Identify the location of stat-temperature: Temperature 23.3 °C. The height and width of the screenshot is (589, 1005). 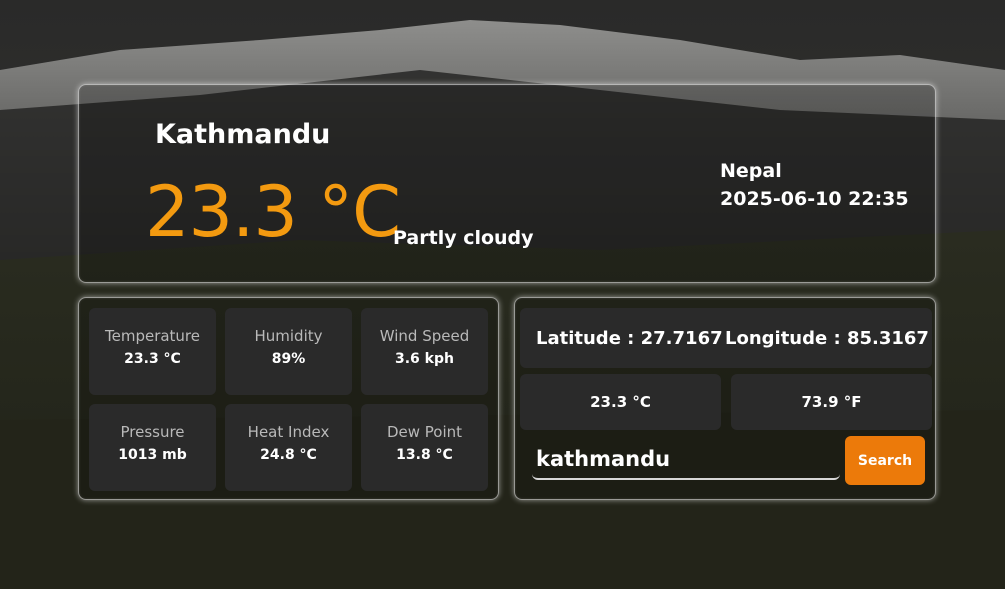
(152, 351).